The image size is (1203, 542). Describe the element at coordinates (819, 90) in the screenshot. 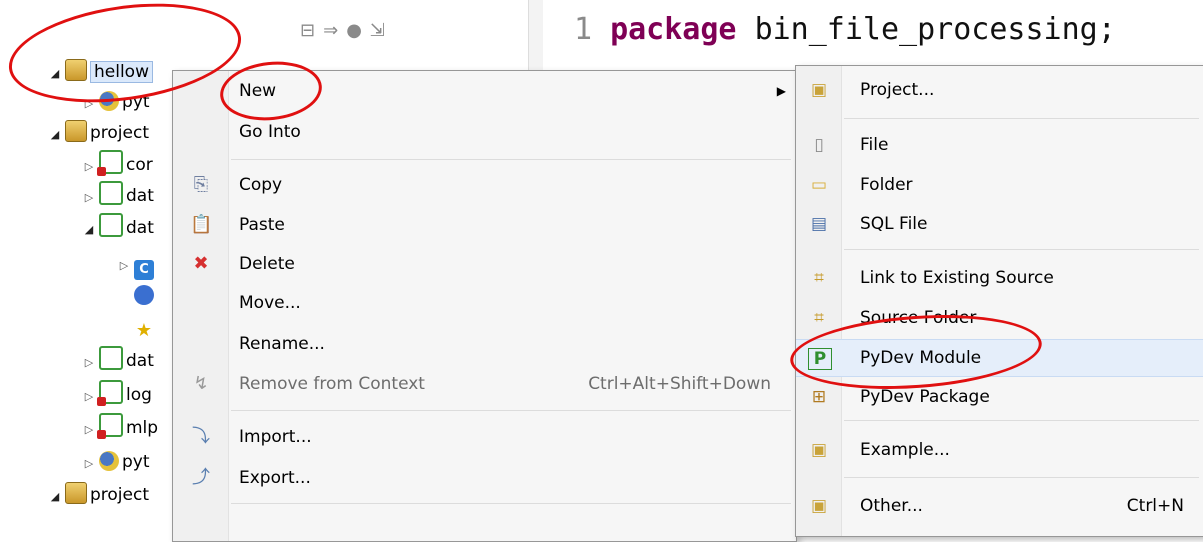

I see `project-wizard-icon: ▣` at that location.